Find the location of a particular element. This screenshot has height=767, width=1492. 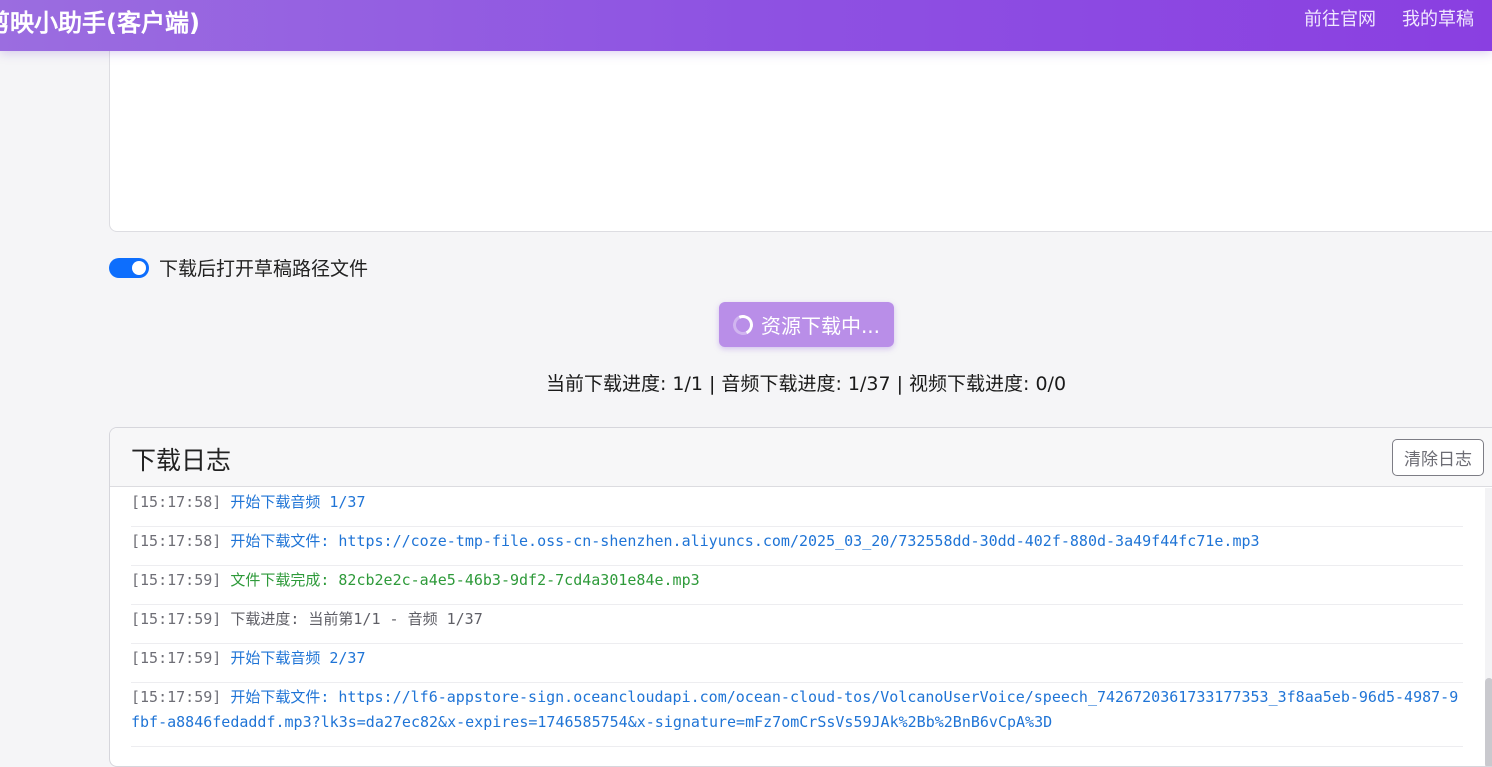

log-entry-message: 开始下载音频 2/37 is located at coordinates (298, 658).